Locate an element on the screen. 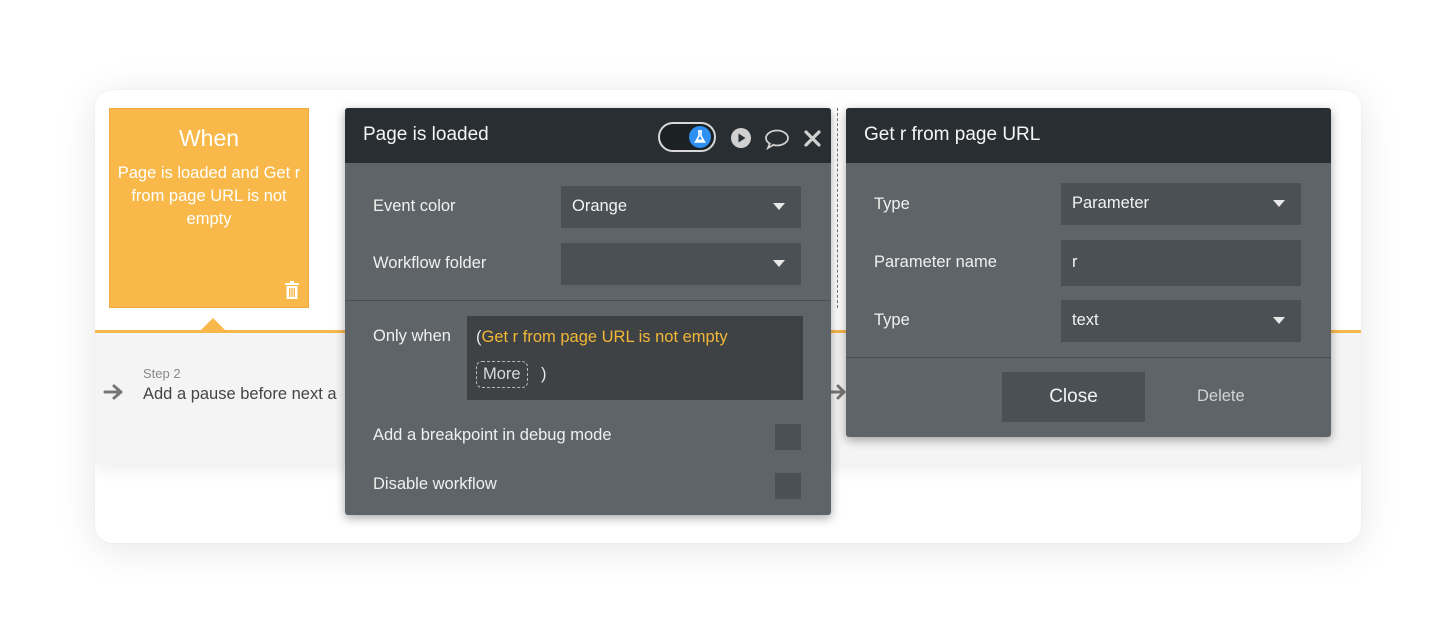 This screenshot has width=1456, height=642. event-color-label: Event color is located at coordinates (414, 206).